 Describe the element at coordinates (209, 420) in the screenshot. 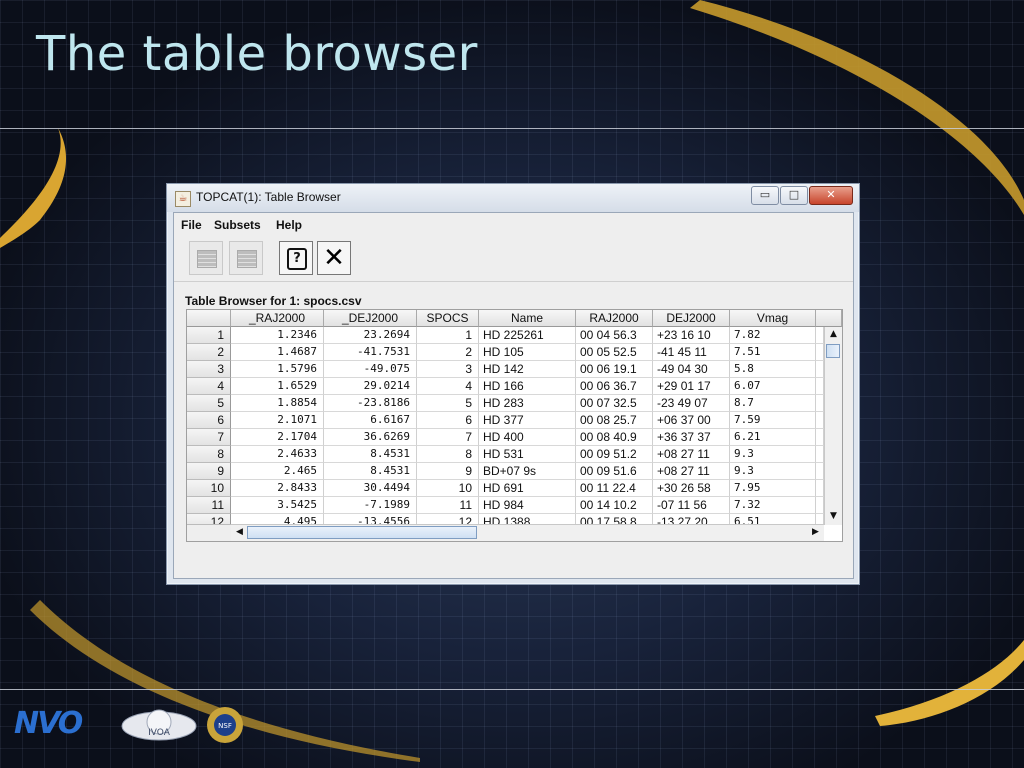

I see `row-header: 6` at that location.